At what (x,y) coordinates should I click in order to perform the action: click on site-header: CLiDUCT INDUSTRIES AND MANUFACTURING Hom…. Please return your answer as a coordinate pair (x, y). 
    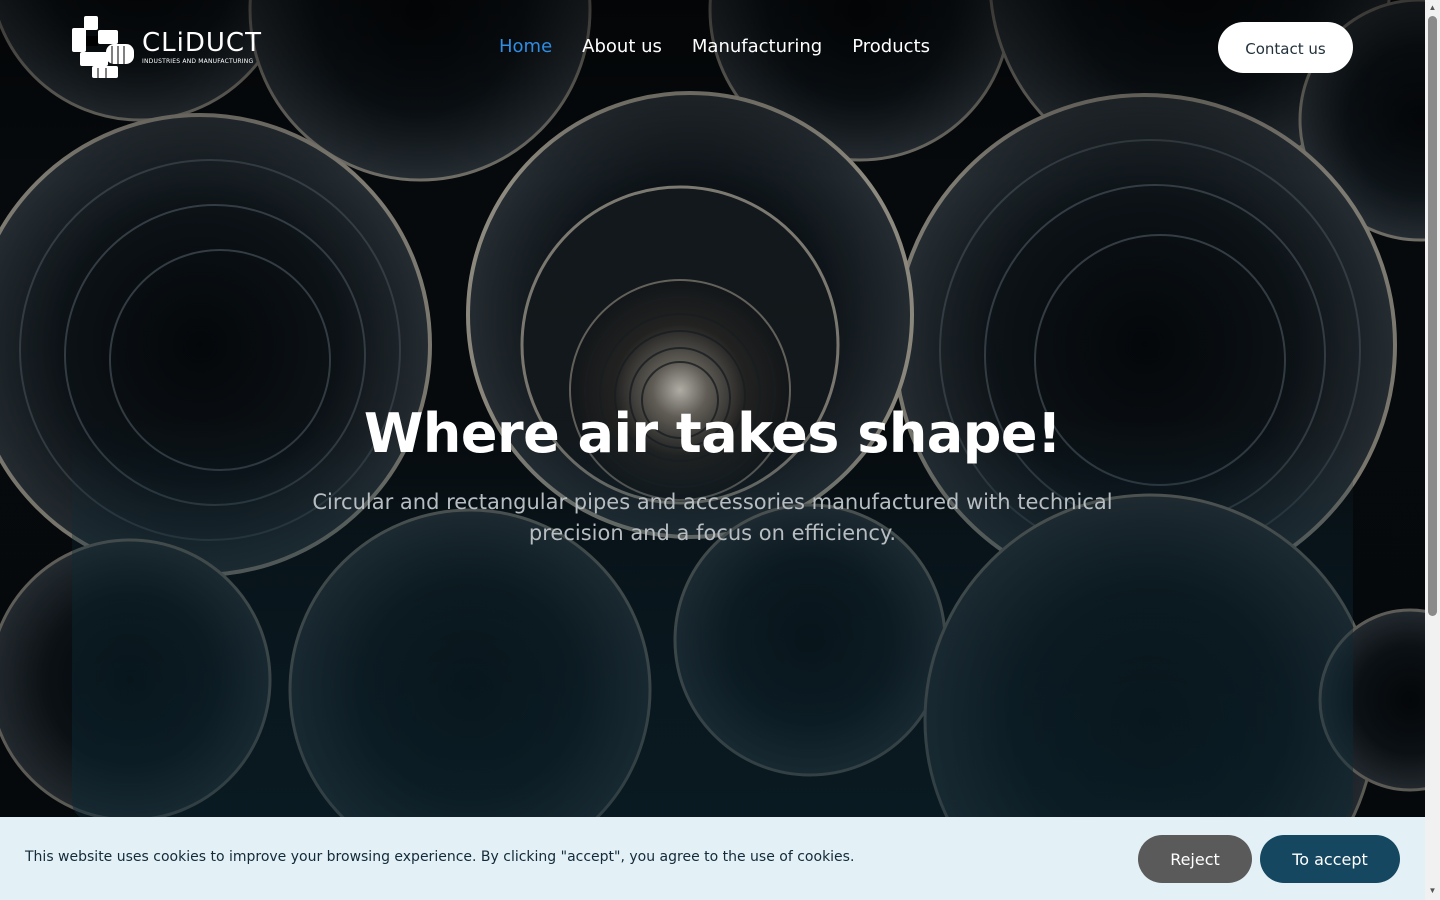
    Looking at the image, I should click on (712, 48).